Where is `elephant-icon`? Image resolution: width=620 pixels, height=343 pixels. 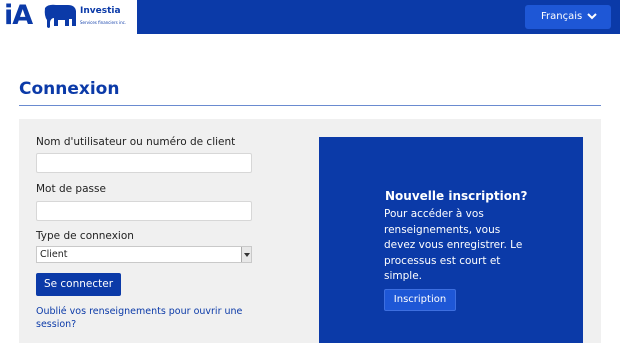
elephant-icon is located at coordinates (60, 16).